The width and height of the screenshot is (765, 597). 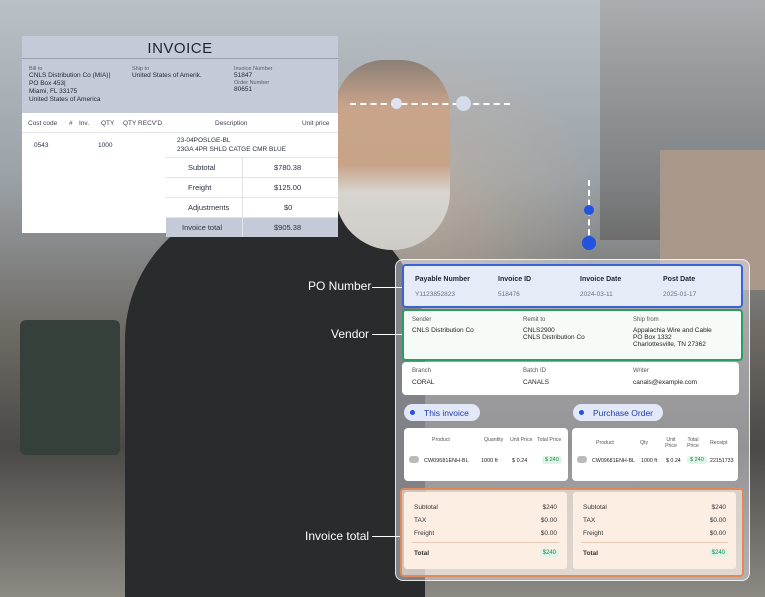 I want to click on connector-dot-blue-large, so click(x=589, y=243).